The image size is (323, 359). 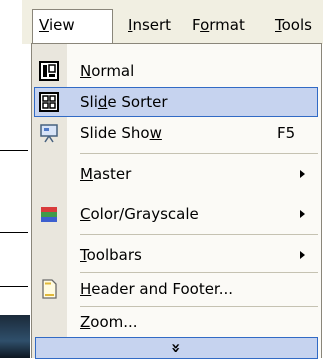 I want to click on color-grayscale-icon, so click(x=49, y=214).